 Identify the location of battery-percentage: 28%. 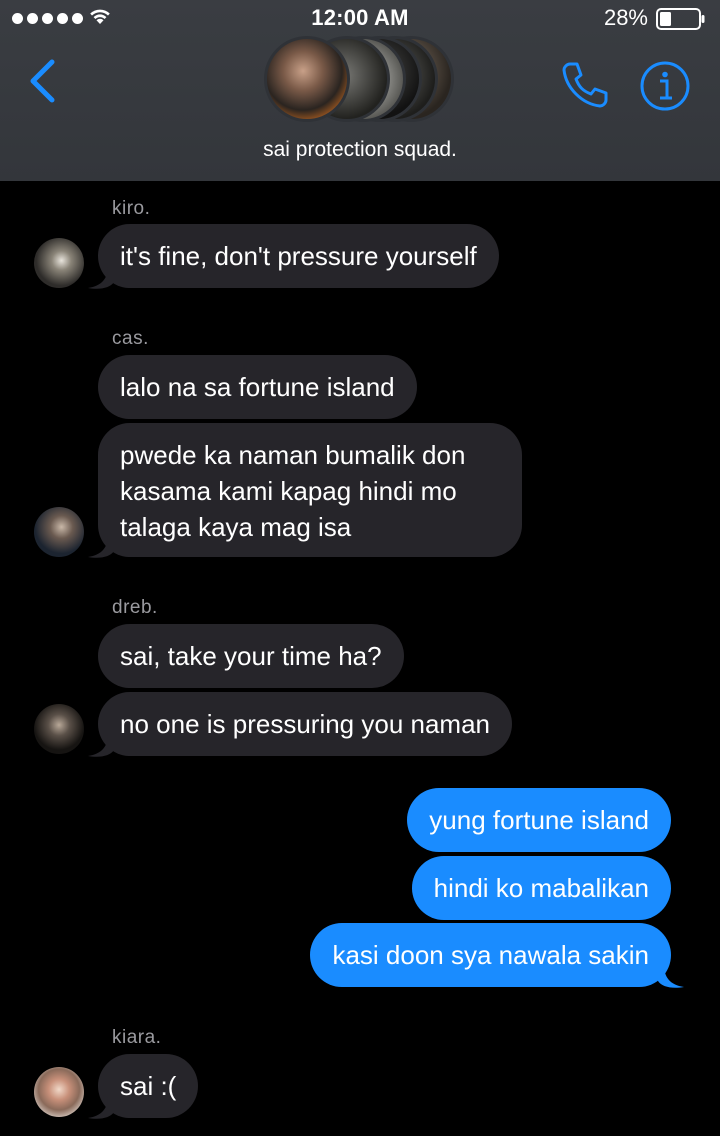
(625, 17).